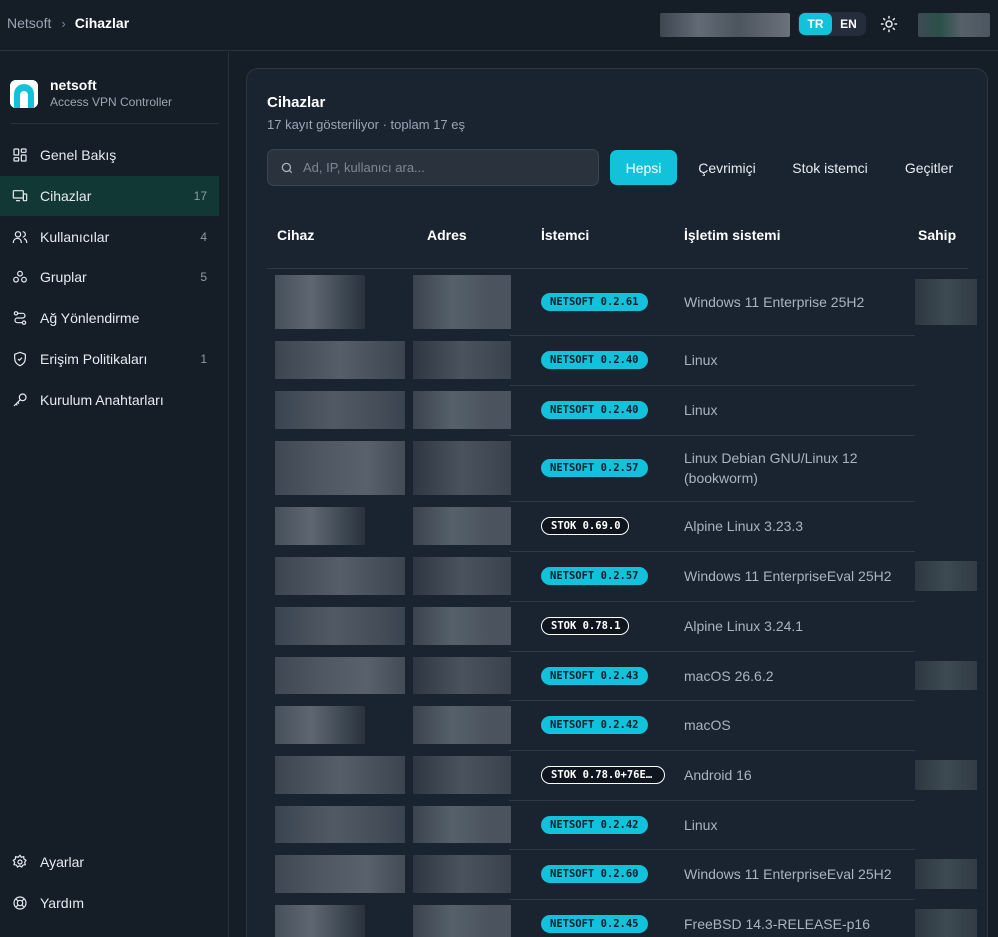 This screenshot has height=937, width=998. I want to click on sidebar-item-ag-yonlendirme: Ağ Yönlendirme, so click(109, 318).